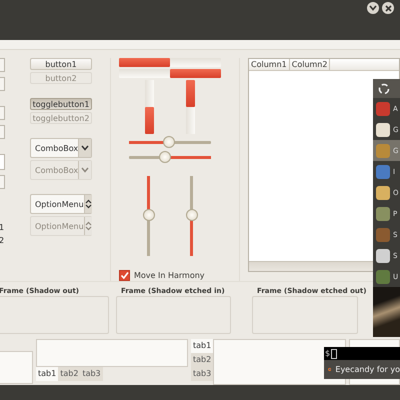  What do you see at coordinates (334, 353) in the screenshot?
I see `text-cursor` at bounding box center [334, 353].